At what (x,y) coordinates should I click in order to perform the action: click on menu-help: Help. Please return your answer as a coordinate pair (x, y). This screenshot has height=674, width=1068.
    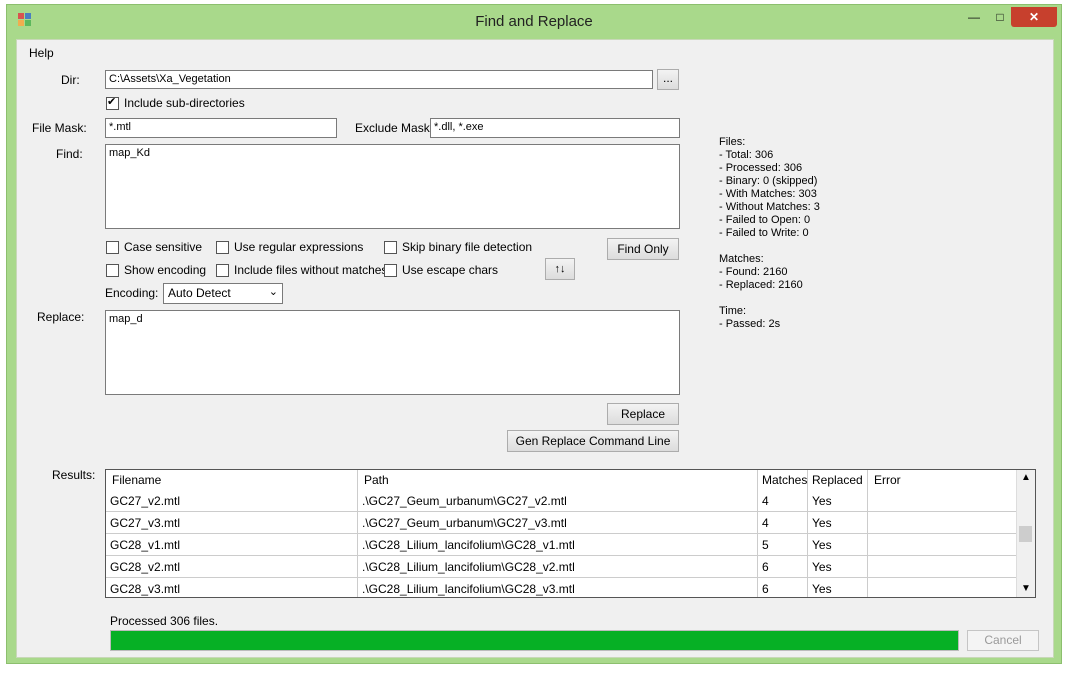
    Looking at the image, I should click on (41, 53).